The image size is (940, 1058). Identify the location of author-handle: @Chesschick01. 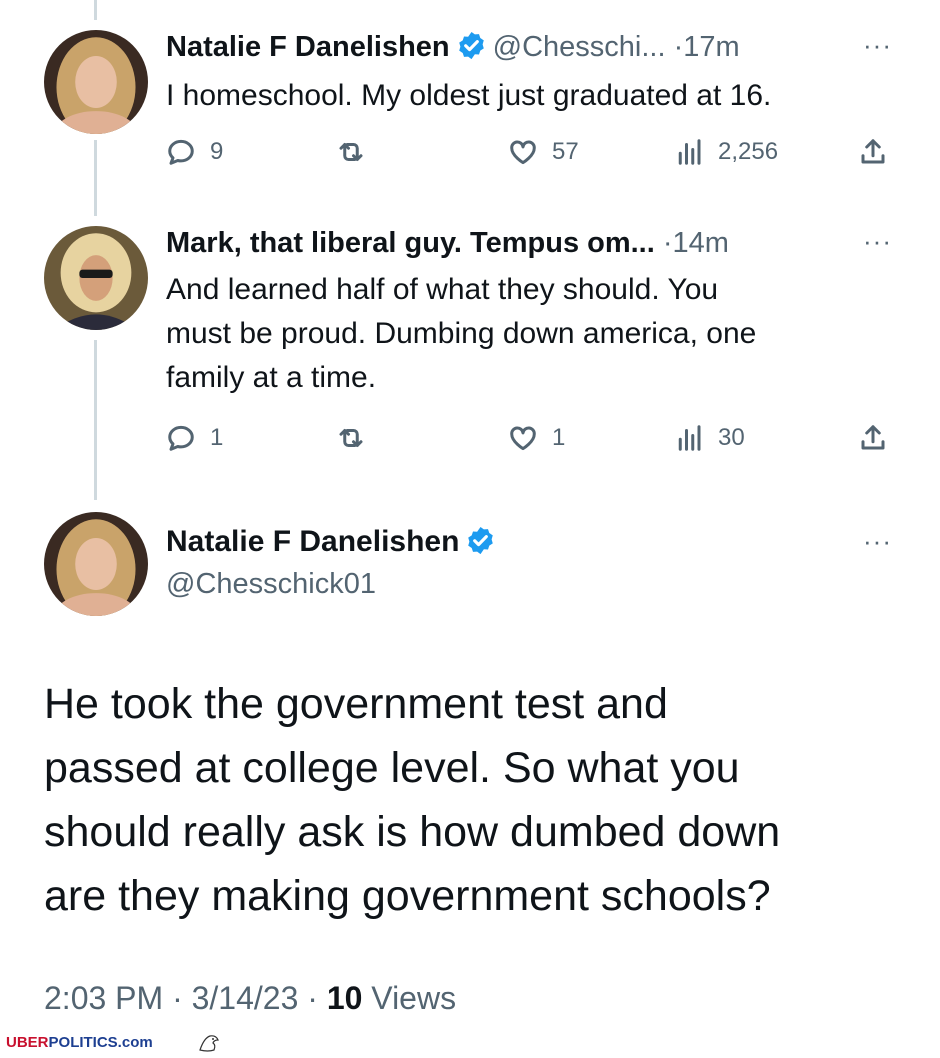
(271, 584).